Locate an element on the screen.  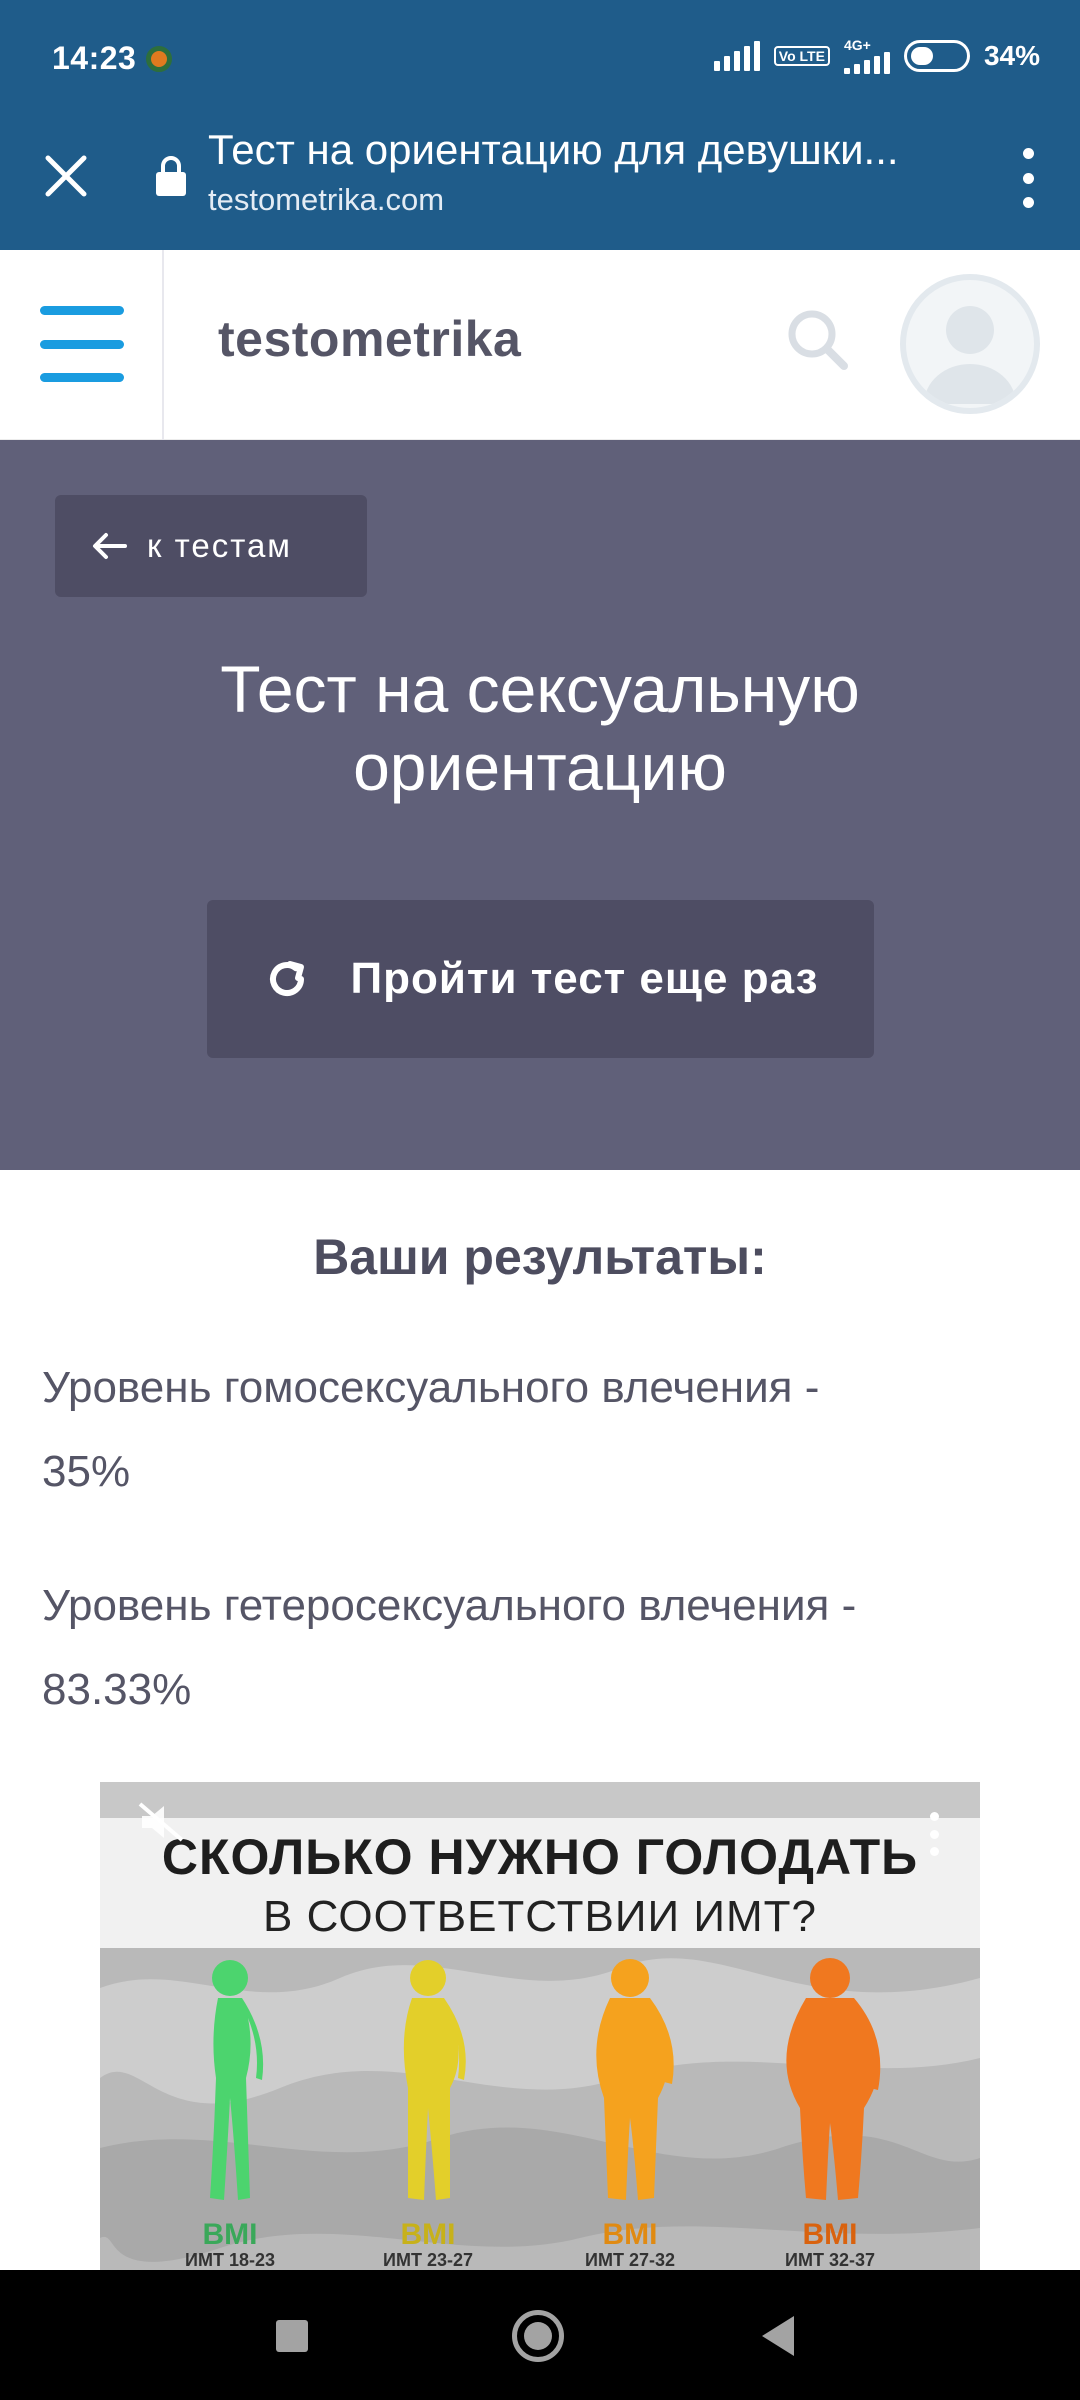
site-header: testometrika is located at coordinates (540, 345).